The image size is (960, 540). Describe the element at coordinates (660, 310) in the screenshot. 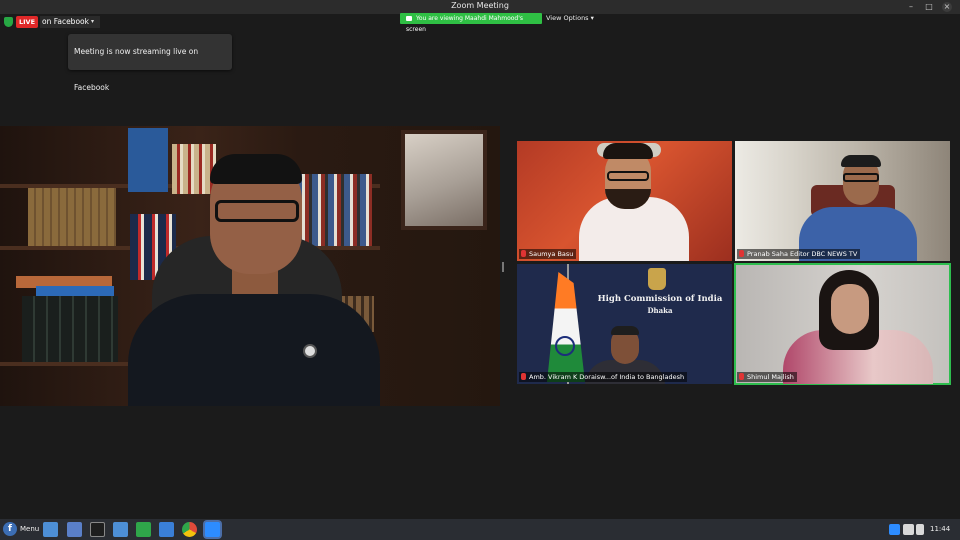

I see `backdrop-subtitle: Dhaka` at that location.